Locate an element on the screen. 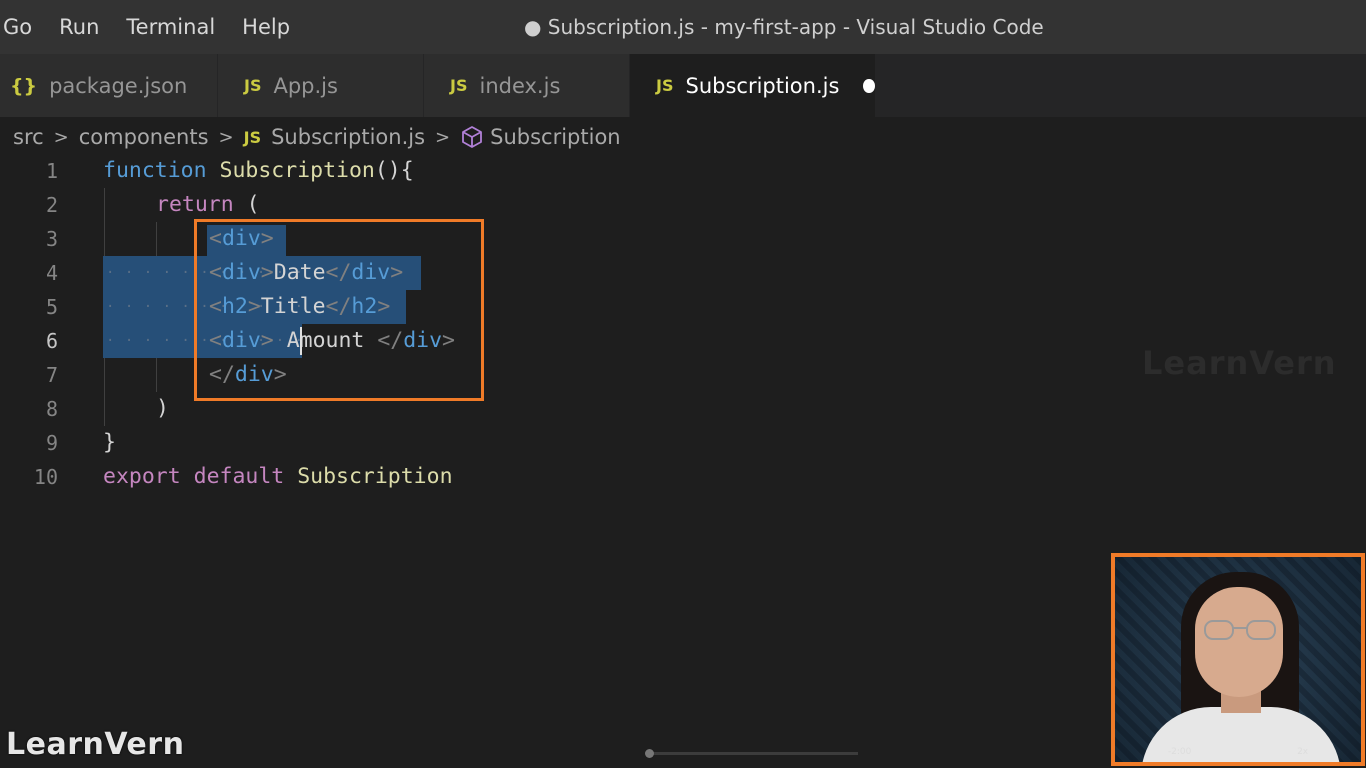 The height and width of the screenshot is (768, 1366). code-line: 4 <div>Date</div> is located at coordinates (550, 273).